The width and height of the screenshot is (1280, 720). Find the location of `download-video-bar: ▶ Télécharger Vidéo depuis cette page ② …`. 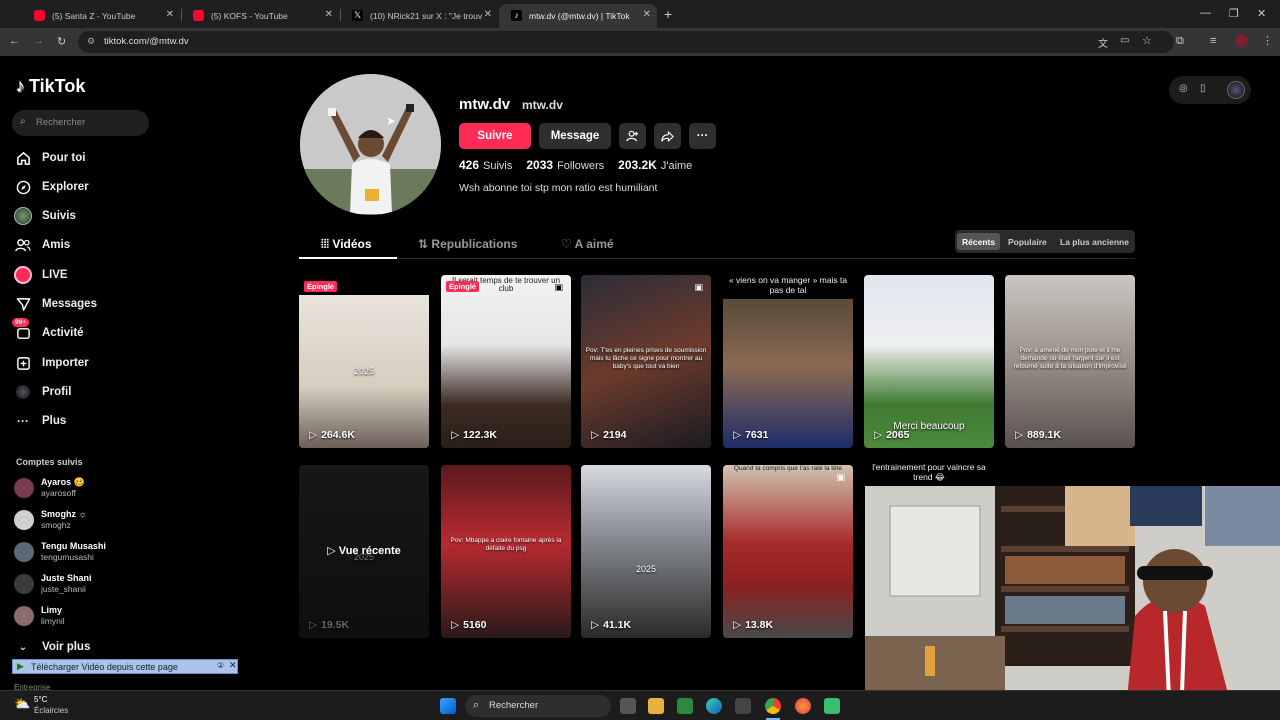

download-video-bar: ▶ Télécharger Vidéo depuis cette page ② … is located at coordinates (125, 666).